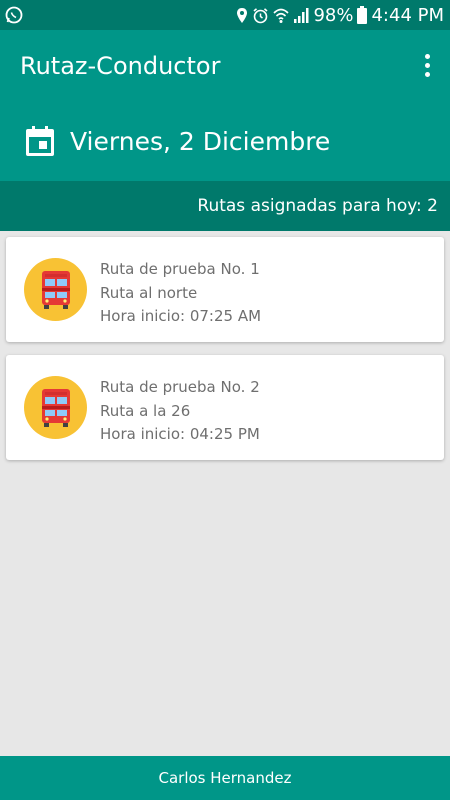 This screenshot has width=450, height=800. What do you see at coordinates (281, 15) in the screenshot?
I see `wifi-icon` at bounding box center [281, 15].